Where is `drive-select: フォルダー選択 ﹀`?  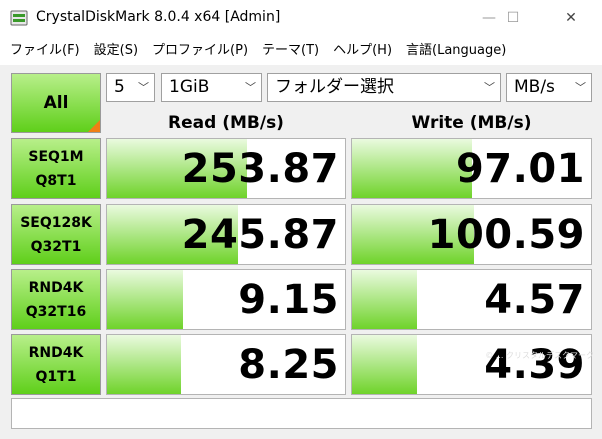 drive-select: フォルダー選択 ﹀ is located at coordinates (384, 87).